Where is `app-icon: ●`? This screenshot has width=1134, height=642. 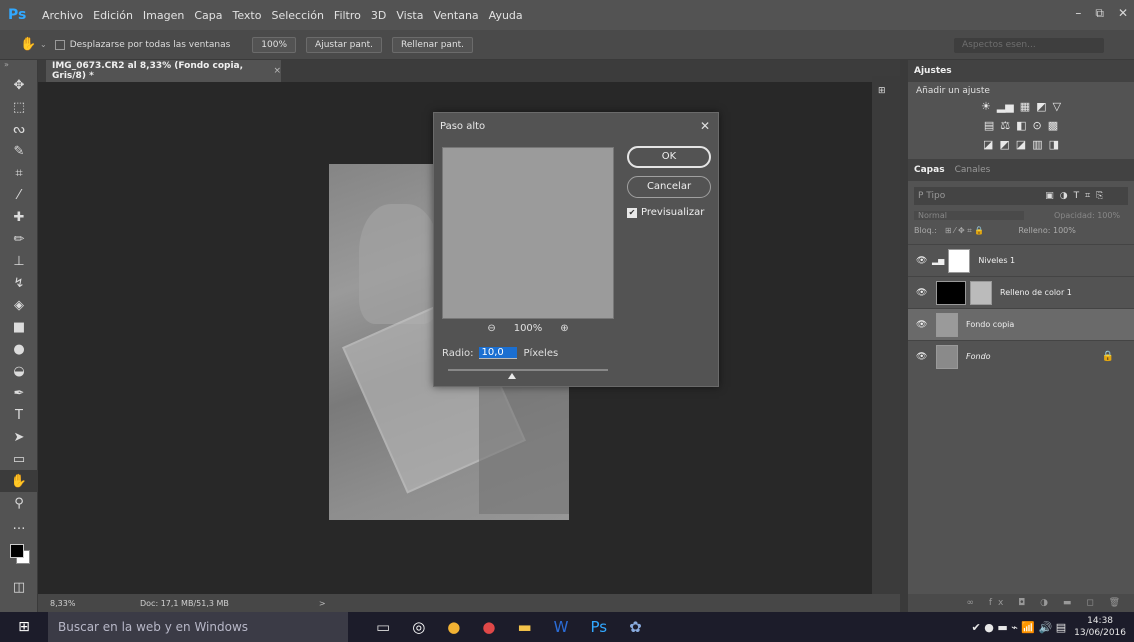 app-icon: ● is located at coordinates (488, 627).